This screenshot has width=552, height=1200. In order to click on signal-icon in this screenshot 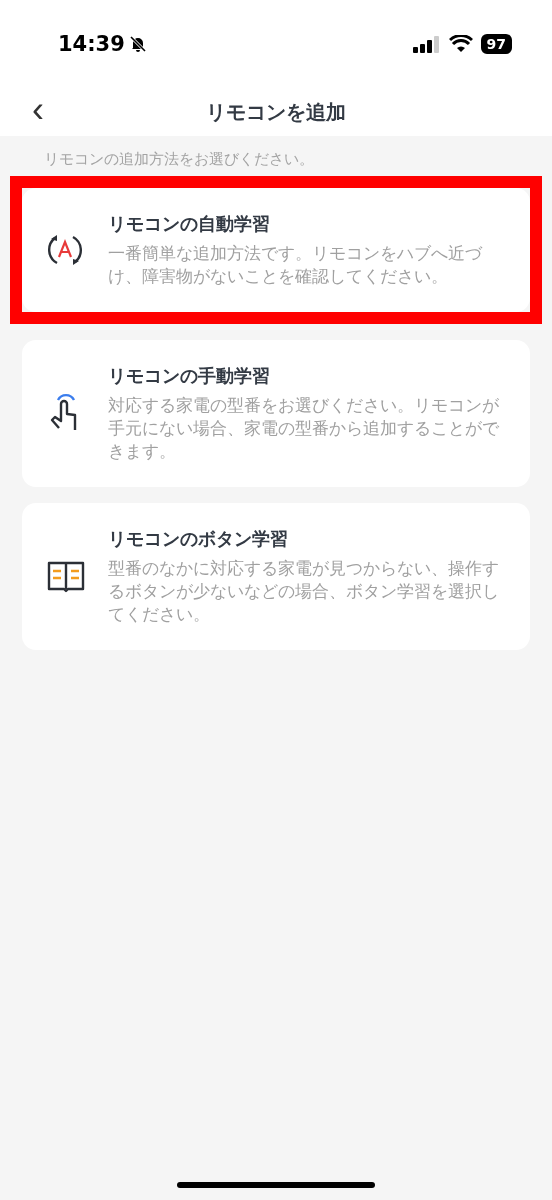, I will do `click(426, 44)`.